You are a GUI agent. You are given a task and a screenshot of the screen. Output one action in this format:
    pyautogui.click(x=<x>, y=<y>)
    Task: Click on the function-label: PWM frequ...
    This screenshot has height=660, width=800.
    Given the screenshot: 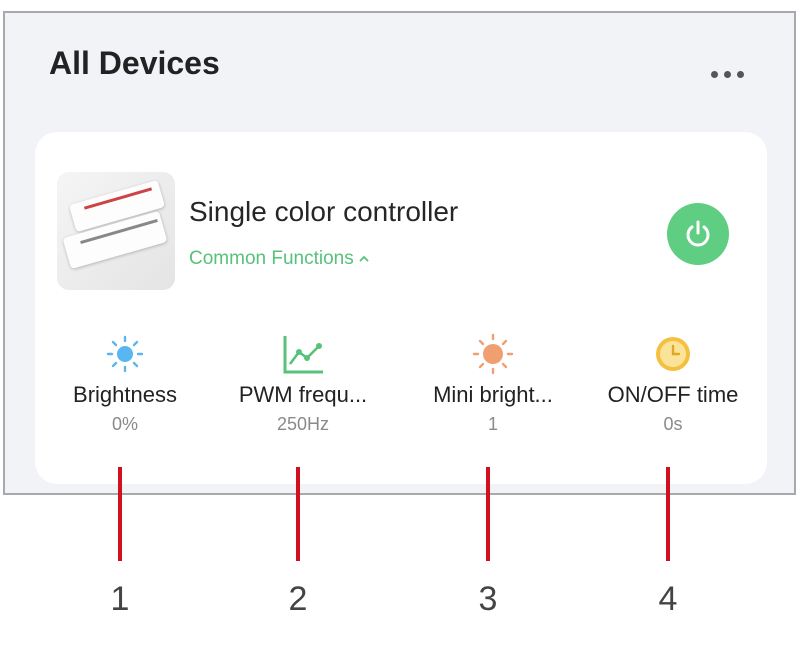 What is the action you would take?
    pyautogui.click(x=303, y=394)
    